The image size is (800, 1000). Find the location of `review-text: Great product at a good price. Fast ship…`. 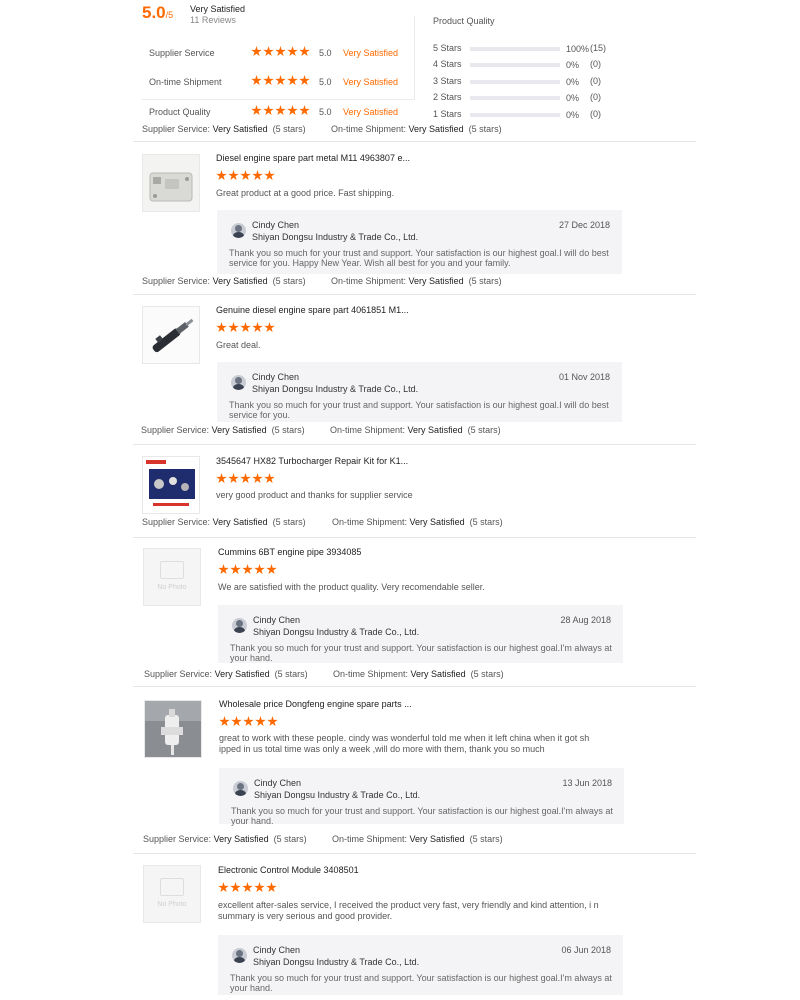

review-text: Great product at a good price. Fast ship… is located at coordinates (305, 193).